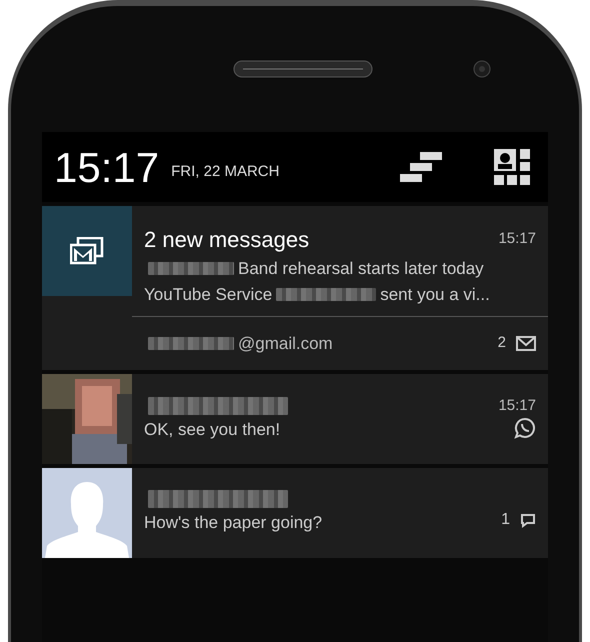 The image size is (590, 642). Describe the element at coordinates (107, 167) in the screenshot. I see `clock-time: 15:17` at that location.